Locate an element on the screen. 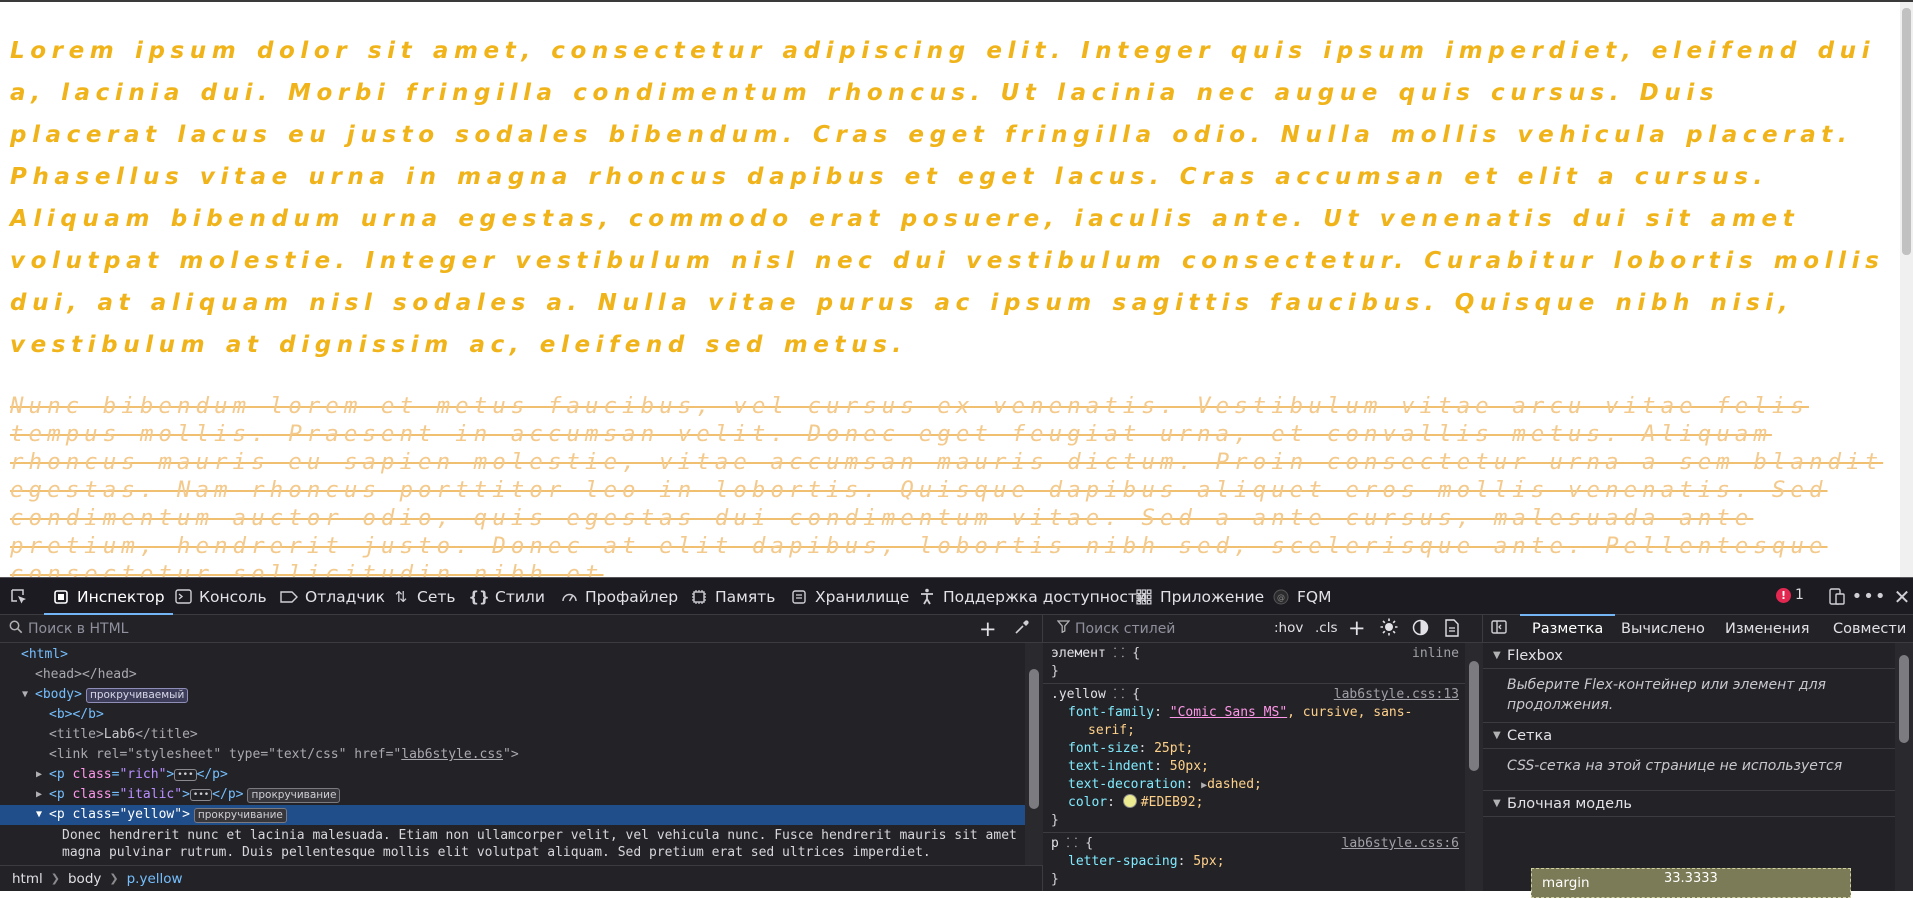 The image size is (1913, 898). light-theme-icon is located at coordinates (1389, 629).